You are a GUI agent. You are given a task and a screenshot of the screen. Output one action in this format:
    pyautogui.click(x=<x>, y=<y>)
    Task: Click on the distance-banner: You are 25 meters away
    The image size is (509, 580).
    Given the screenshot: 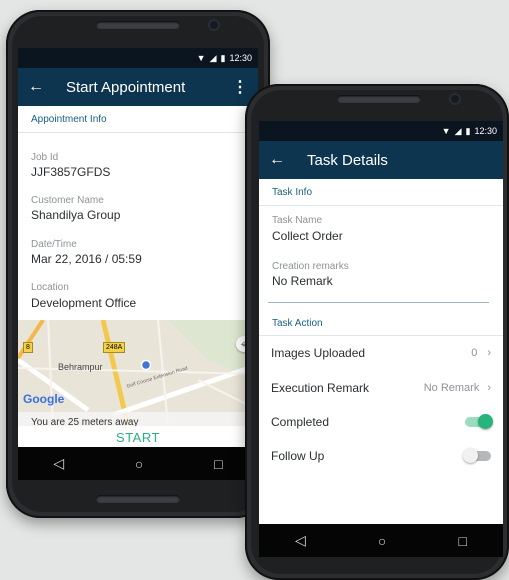 What is the action you would take?
    pyautogui.click(x=138, y=419)
    